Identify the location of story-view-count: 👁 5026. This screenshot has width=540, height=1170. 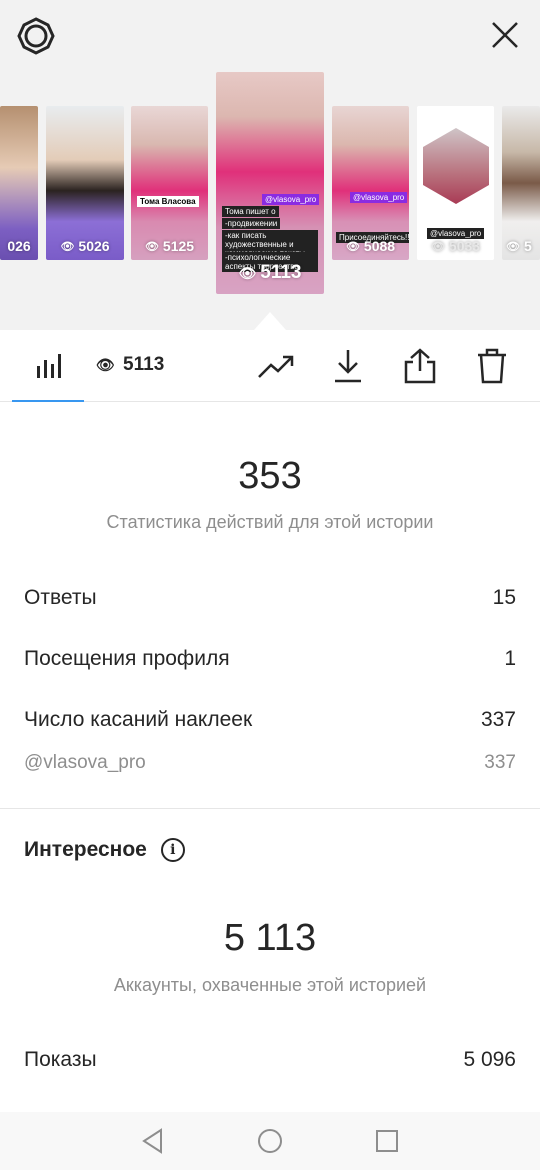
(85, 246).